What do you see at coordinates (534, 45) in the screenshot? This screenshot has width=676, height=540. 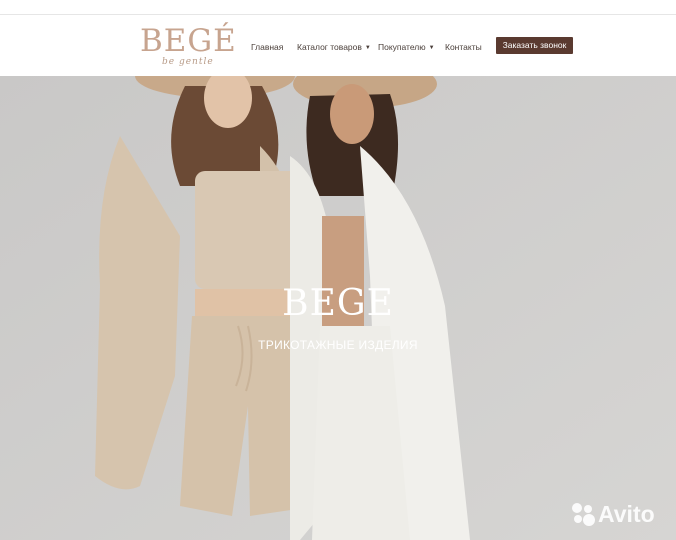 I see `request-call-button: Заказать звонок` at bounding box center [534, 45].